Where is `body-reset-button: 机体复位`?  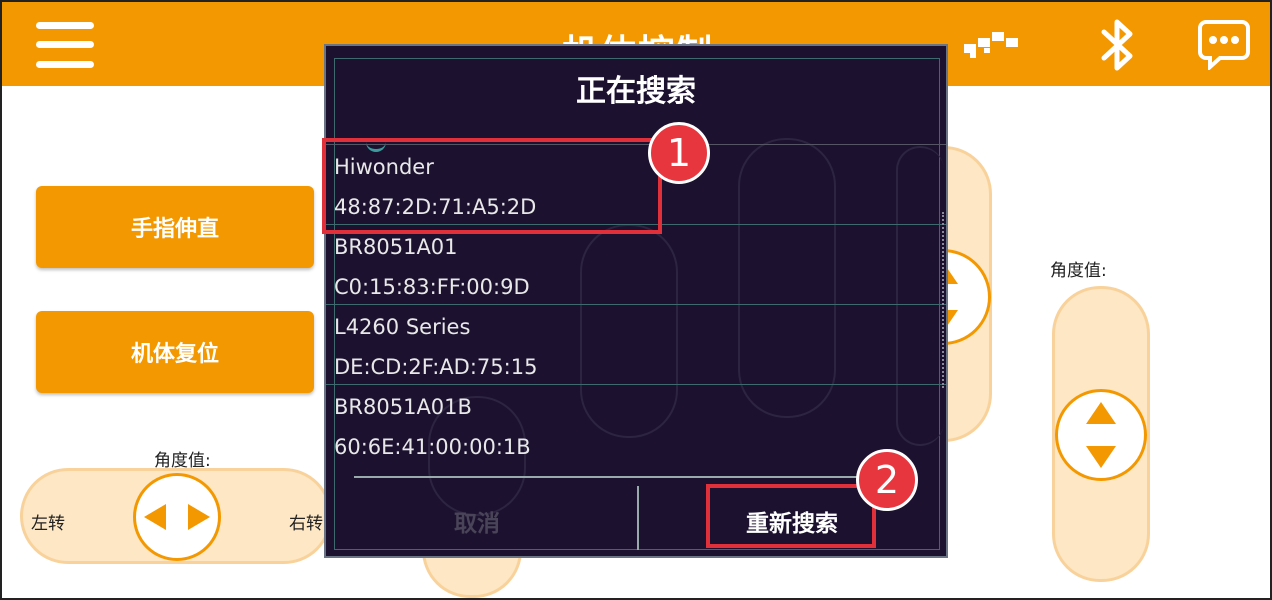 body-reset-button: 机体复位 is located at coordinates (175, 352).